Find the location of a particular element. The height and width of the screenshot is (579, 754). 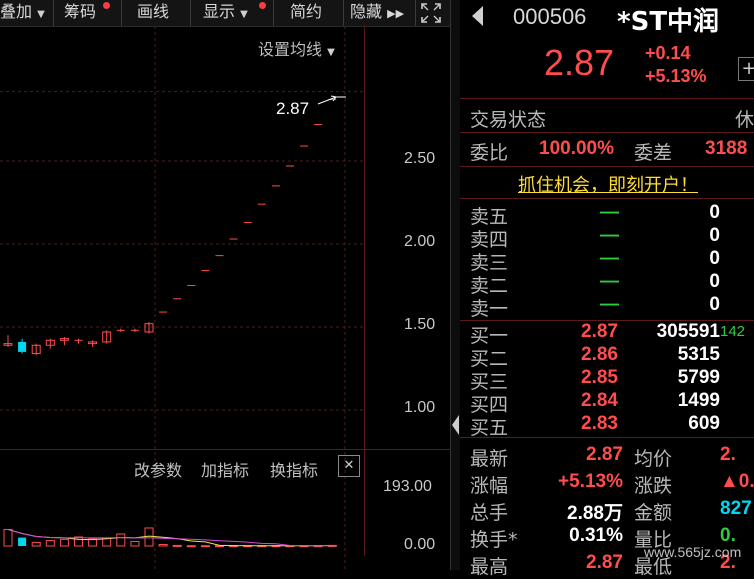

stat-label: 最新 is located at coordinates (489, 459).